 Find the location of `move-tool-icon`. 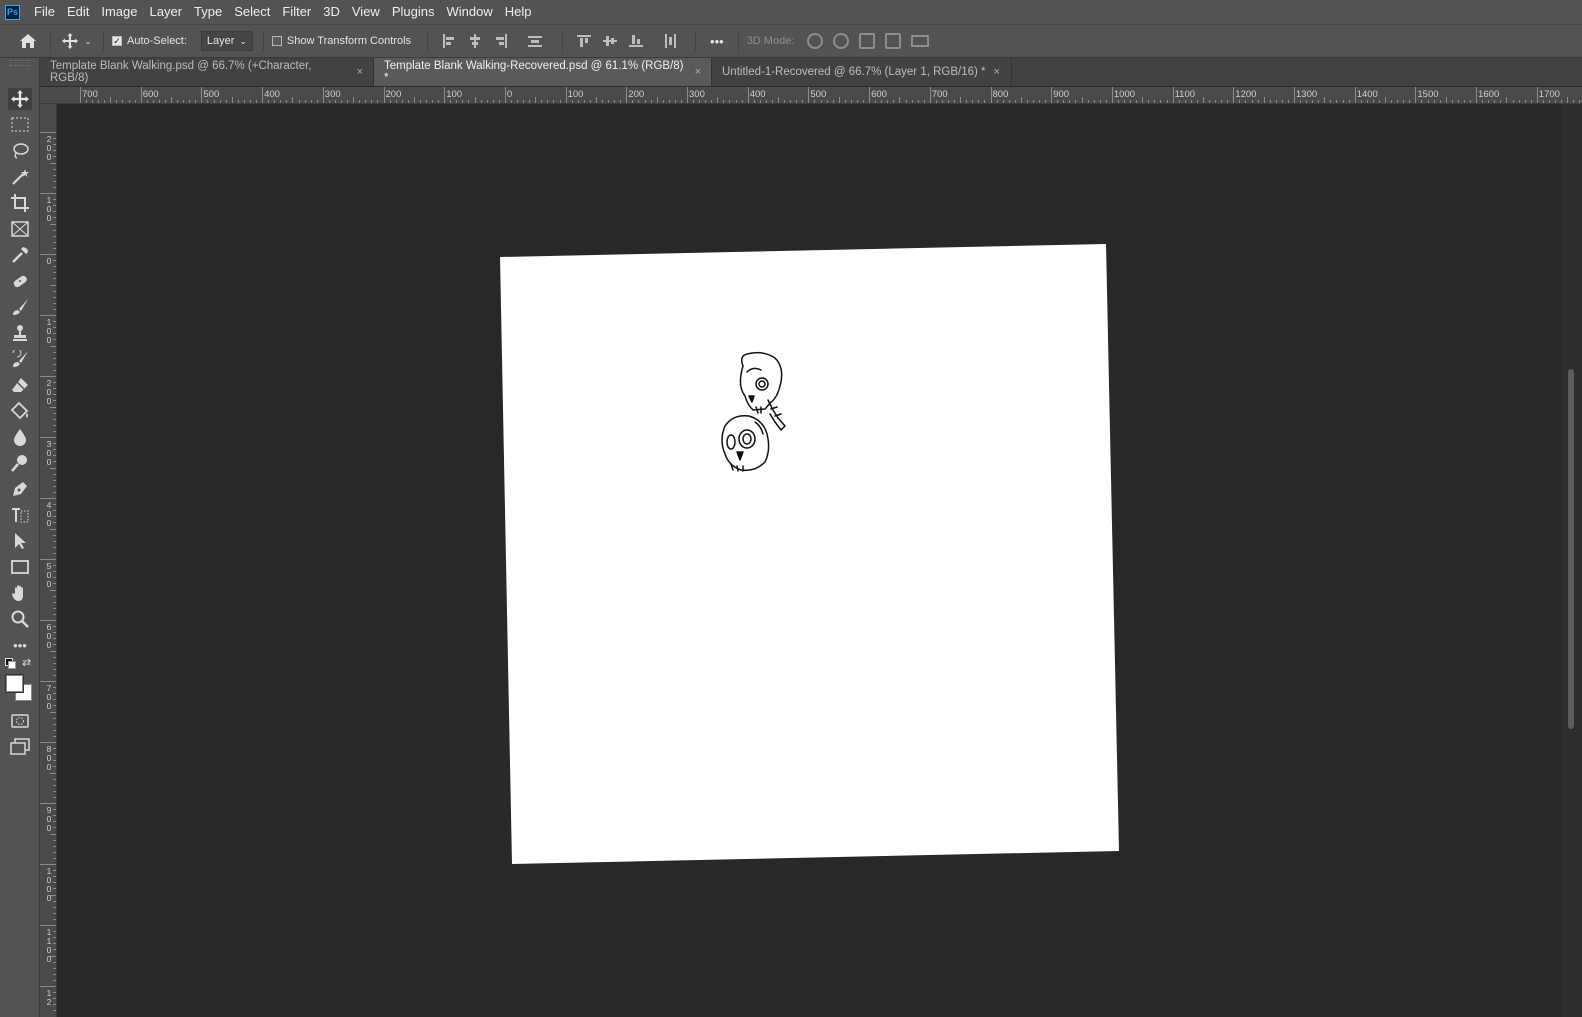

move-tool-icon is located at coordinates (20, 99).